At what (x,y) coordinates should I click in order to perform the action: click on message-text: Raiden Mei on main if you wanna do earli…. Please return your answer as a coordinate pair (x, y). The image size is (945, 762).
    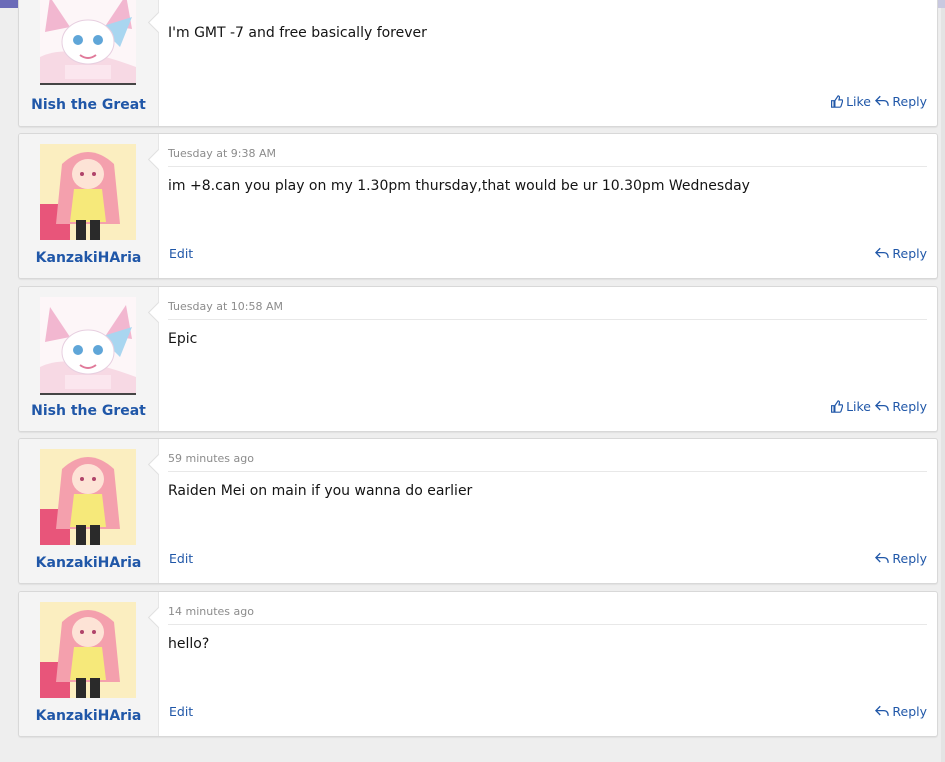
    Looking at the image, I should click on (320, 491).